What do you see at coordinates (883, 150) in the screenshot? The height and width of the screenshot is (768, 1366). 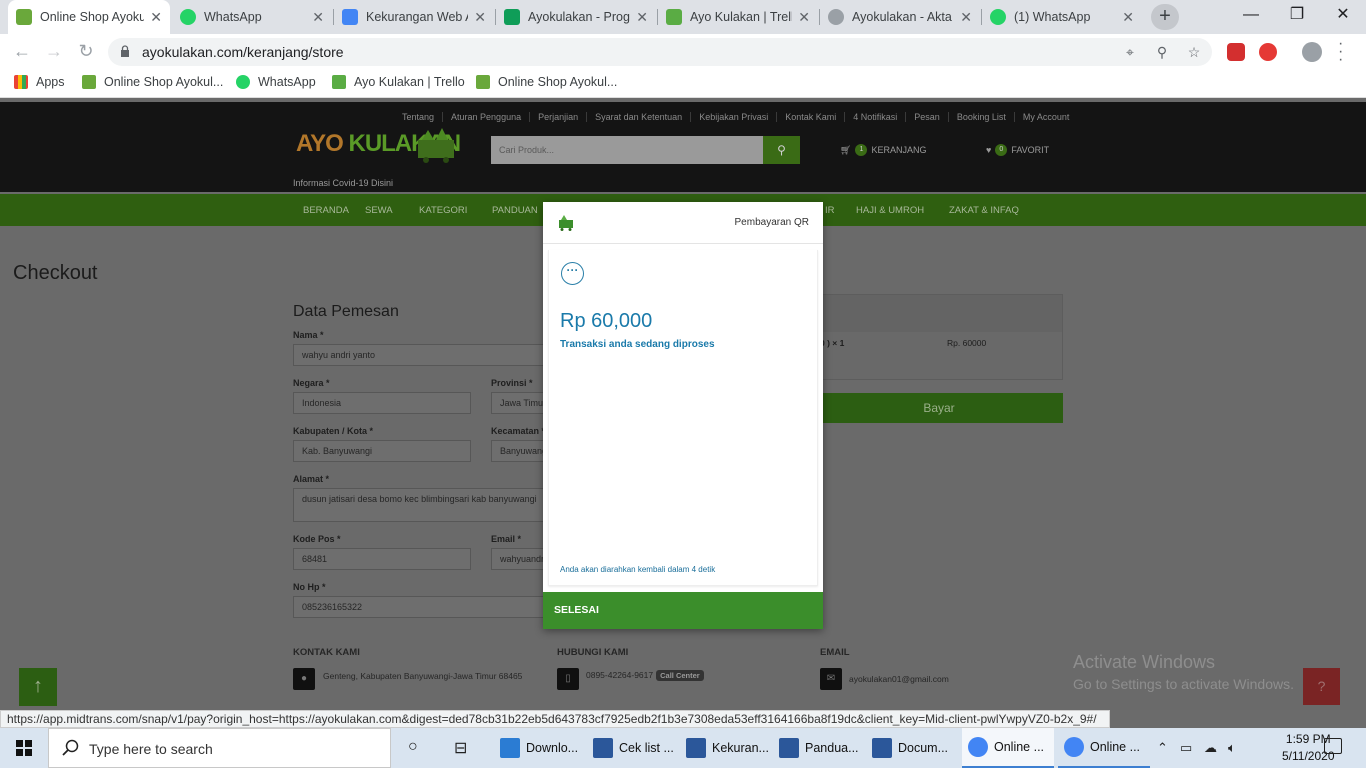 I see `cart-link: 🛒︎ 1 KERANJANG` at bounding box center [883, 150].